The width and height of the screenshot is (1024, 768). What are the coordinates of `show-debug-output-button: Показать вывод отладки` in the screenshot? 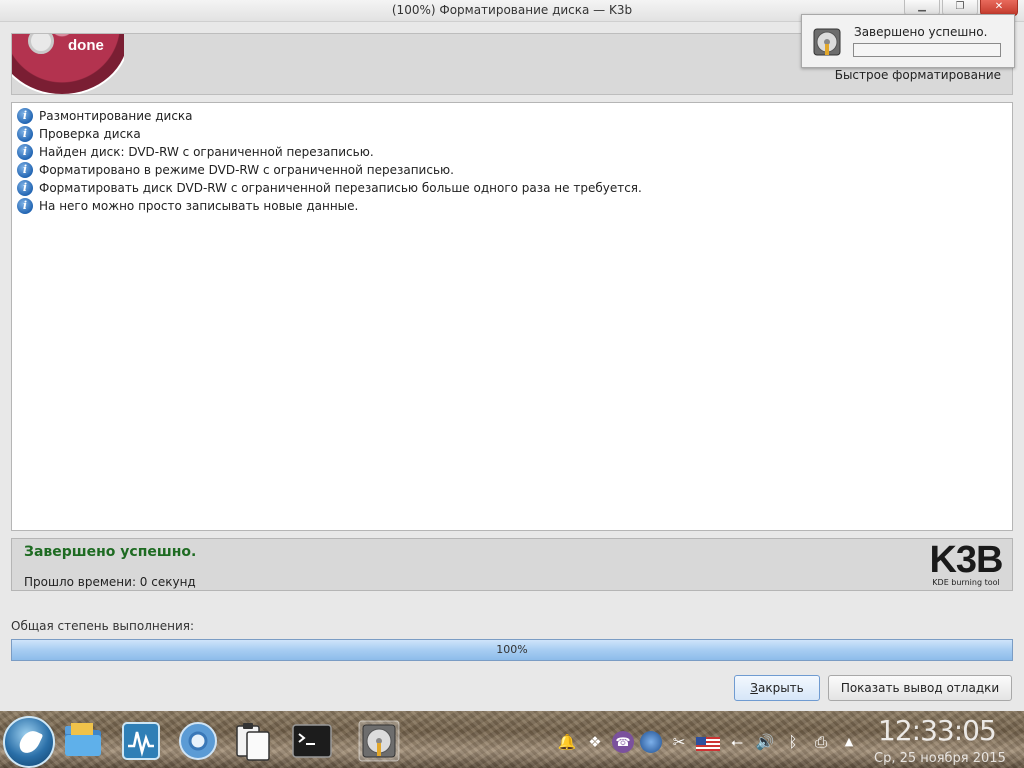 It's located at (920, 688).